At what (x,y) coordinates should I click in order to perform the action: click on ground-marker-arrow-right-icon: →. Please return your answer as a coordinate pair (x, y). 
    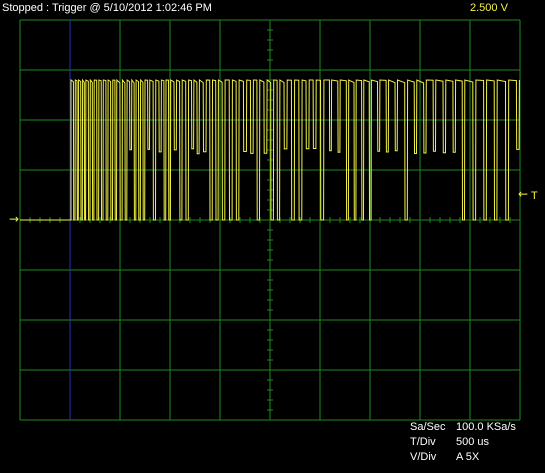
    Looking at the image, I should click on (14, 219).